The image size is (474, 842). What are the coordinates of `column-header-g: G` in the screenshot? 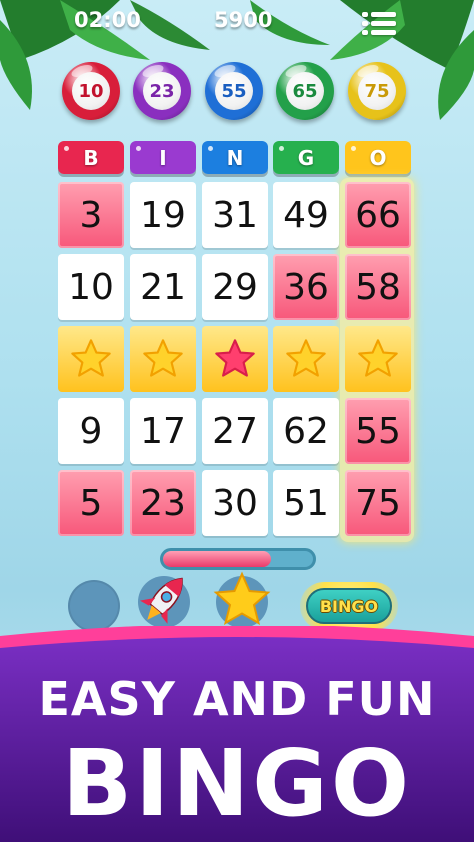 It's located at (306, 157).